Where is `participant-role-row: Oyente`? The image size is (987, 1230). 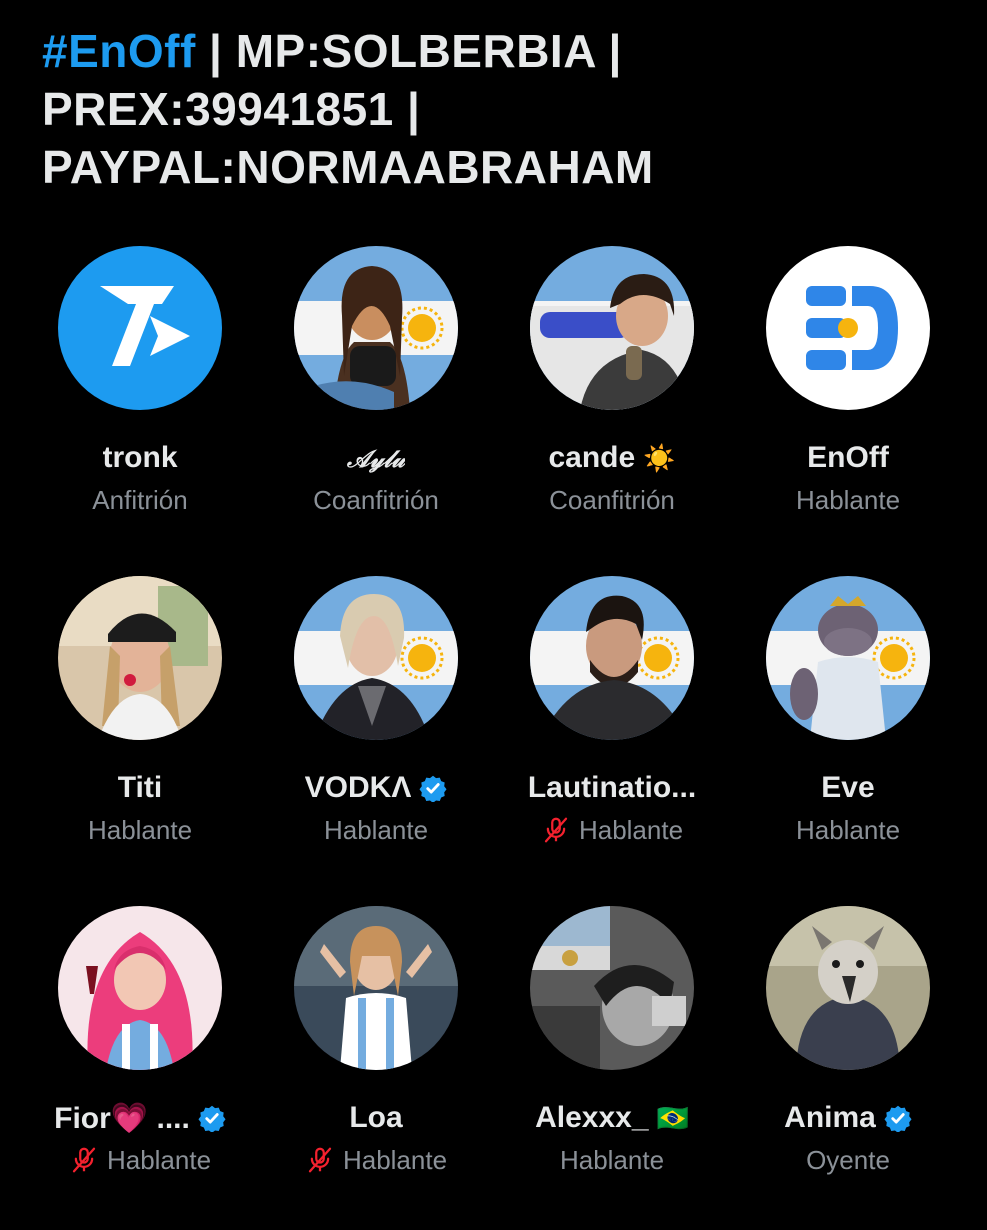 participant-role-row: Oyente is located at coordinates (848, 1160).